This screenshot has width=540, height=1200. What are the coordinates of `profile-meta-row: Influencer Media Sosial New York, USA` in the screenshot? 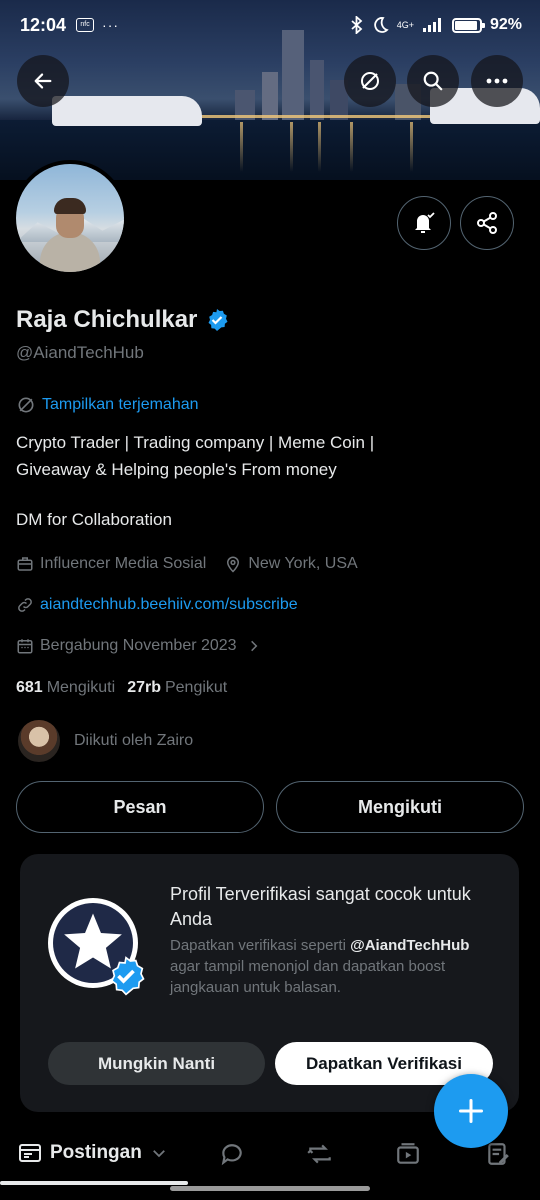 It's located at (187, 564).